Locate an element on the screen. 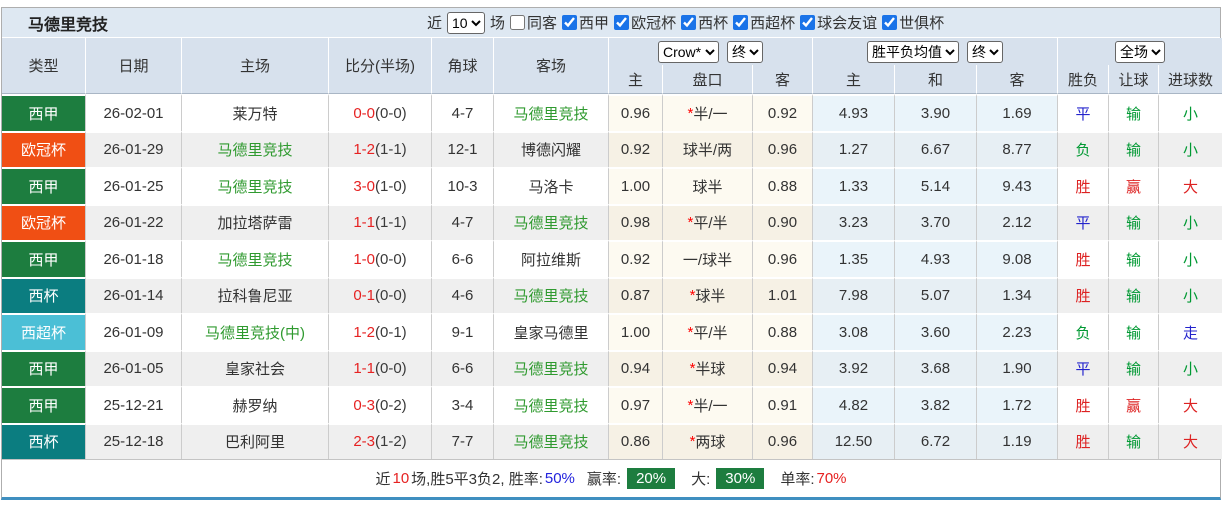 Image resolution: width=1222 pixels, height=508 pixels. match-date: 26-01-25 is located at coordinates (134, 185).